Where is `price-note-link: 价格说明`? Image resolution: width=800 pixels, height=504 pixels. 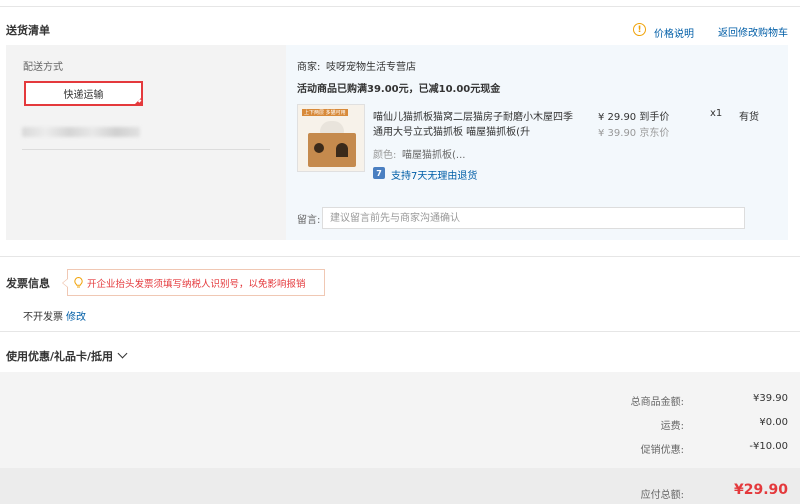
price-note-link: 价格说明 is located at coordinates (674, 32).